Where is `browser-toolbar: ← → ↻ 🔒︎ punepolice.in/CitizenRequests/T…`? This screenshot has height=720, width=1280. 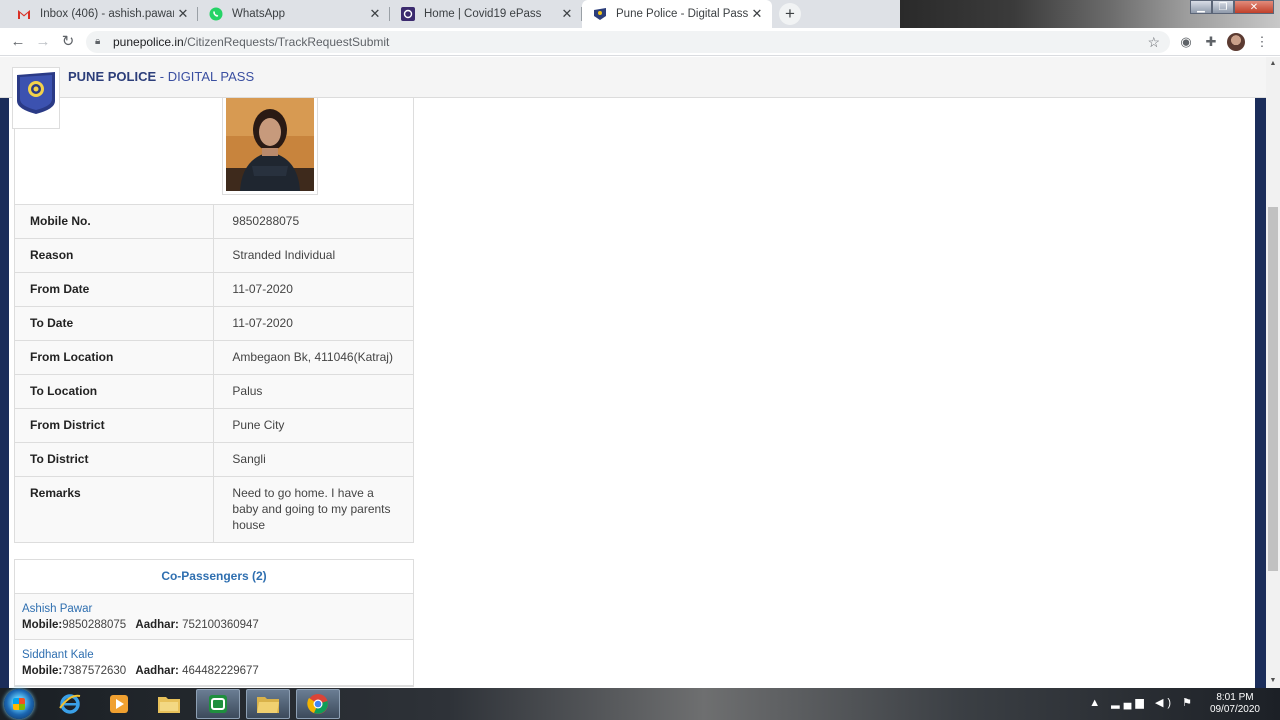
browser-toolbar: ← → ↻ 🔒︎ punepolice.in/CitizenRequests/T… is located at coordinates (640, 42).